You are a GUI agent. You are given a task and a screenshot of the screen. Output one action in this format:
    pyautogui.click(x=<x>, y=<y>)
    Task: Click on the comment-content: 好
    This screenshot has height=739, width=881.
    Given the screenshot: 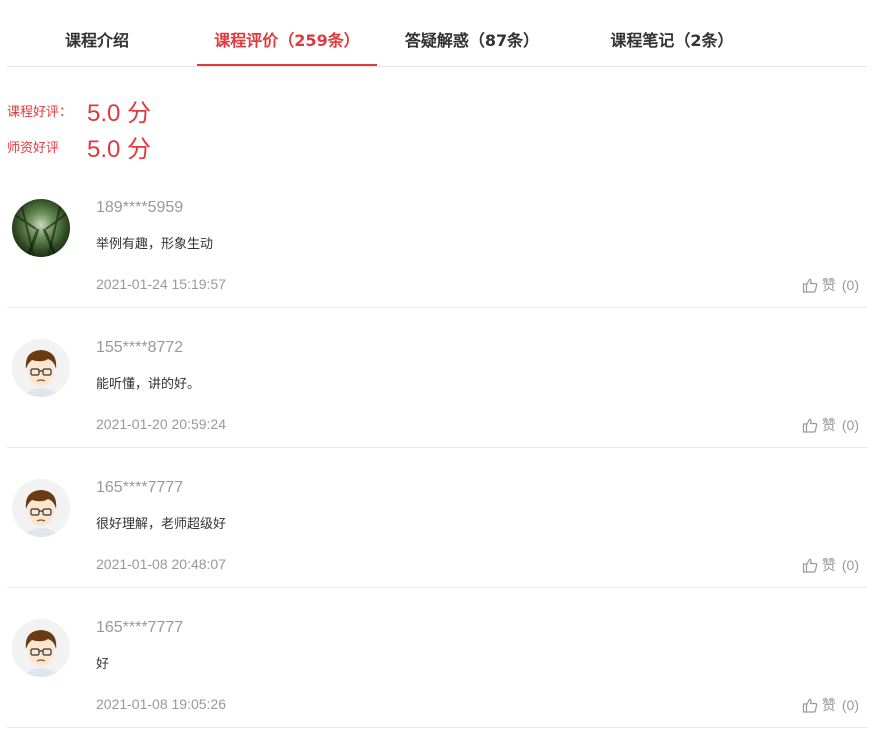 What is the action you would take?
    pyautogui.click(x=103, y=664)
    